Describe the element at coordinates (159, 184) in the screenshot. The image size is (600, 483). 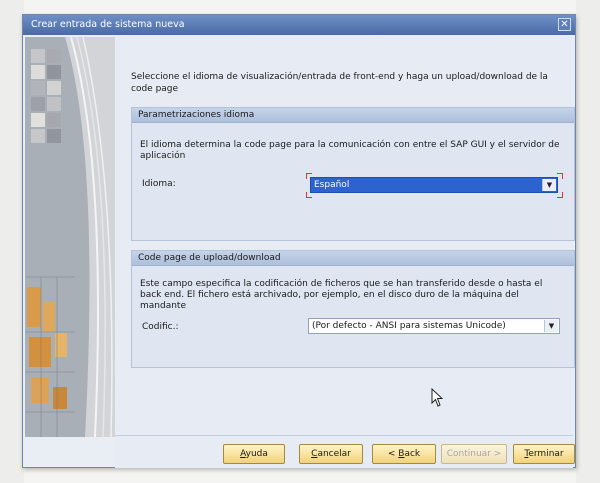
I see `language-label: Idioma:` at that location.